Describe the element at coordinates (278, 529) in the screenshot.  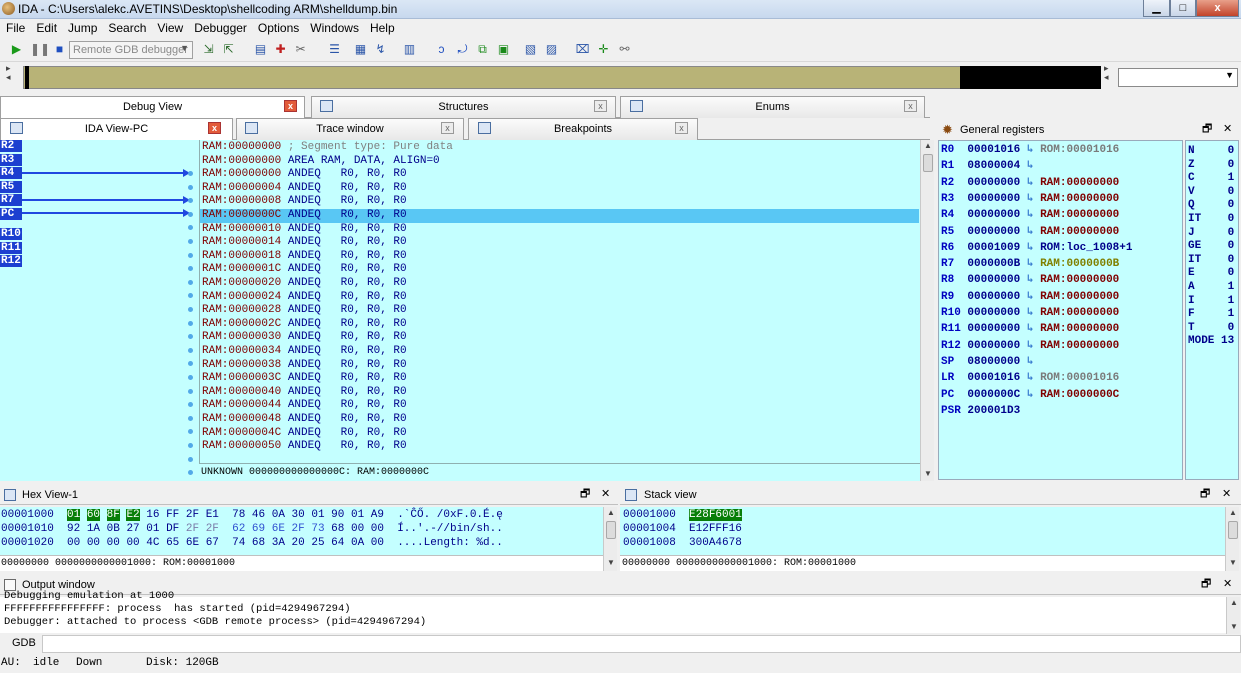
I see `hex-byte: 6E` at that location.